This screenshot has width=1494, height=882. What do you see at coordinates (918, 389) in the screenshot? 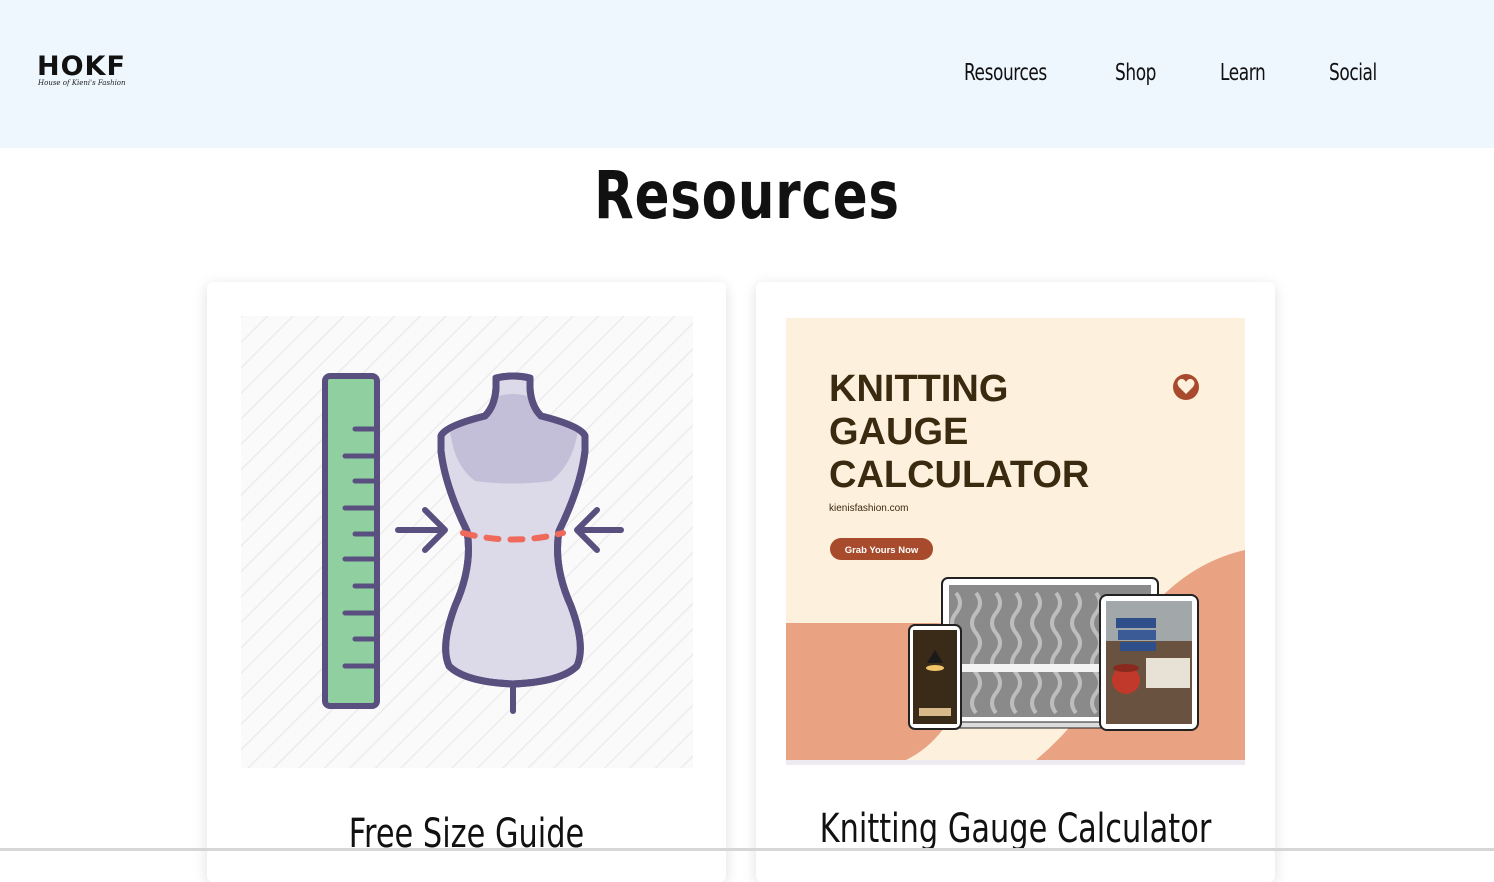
I see `promo-heading-line1: KNITTING` at bounding box center [918, 389].